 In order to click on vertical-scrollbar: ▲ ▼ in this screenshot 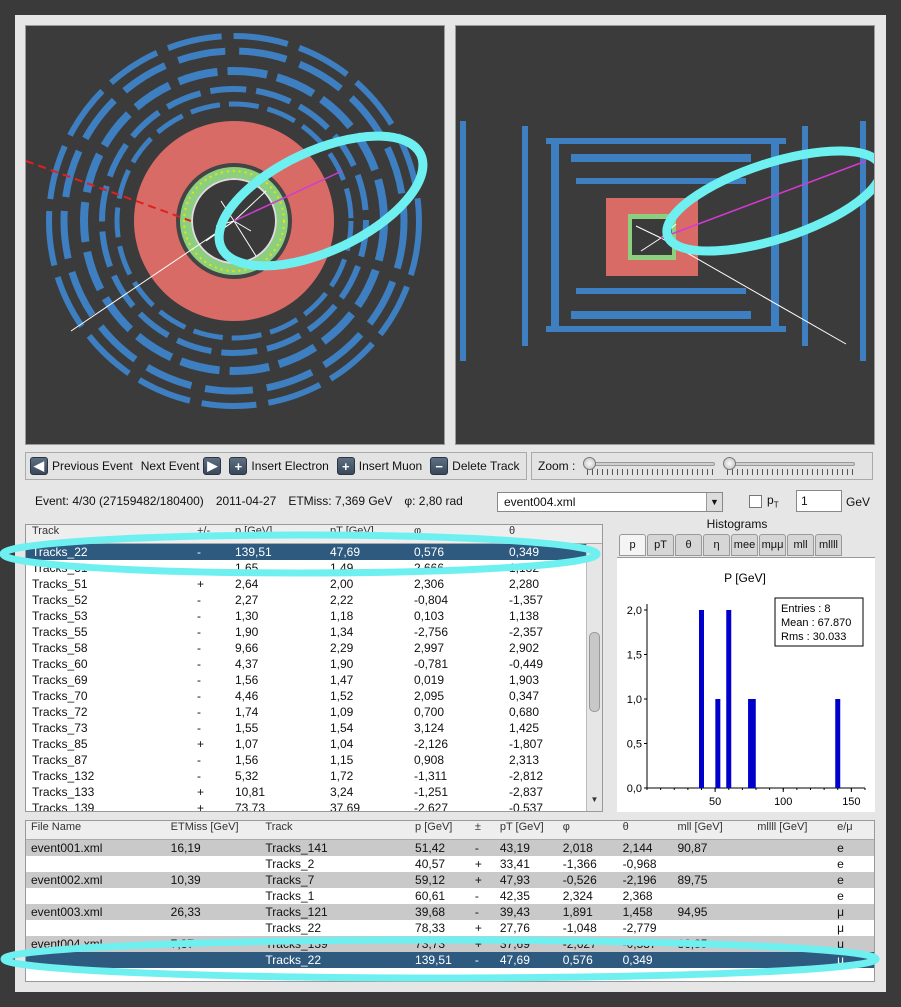, I will do `click(594, 677)`.